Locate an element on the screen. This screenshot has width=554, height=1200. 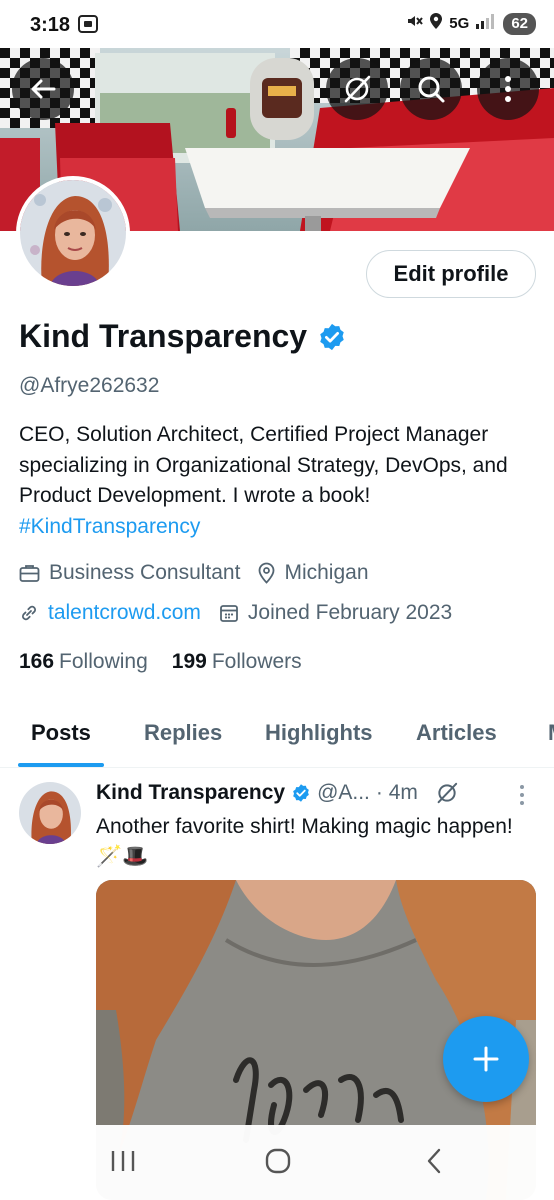
post-header: Kind Transparency @A... · 4m is located at coordinates (278, 793).